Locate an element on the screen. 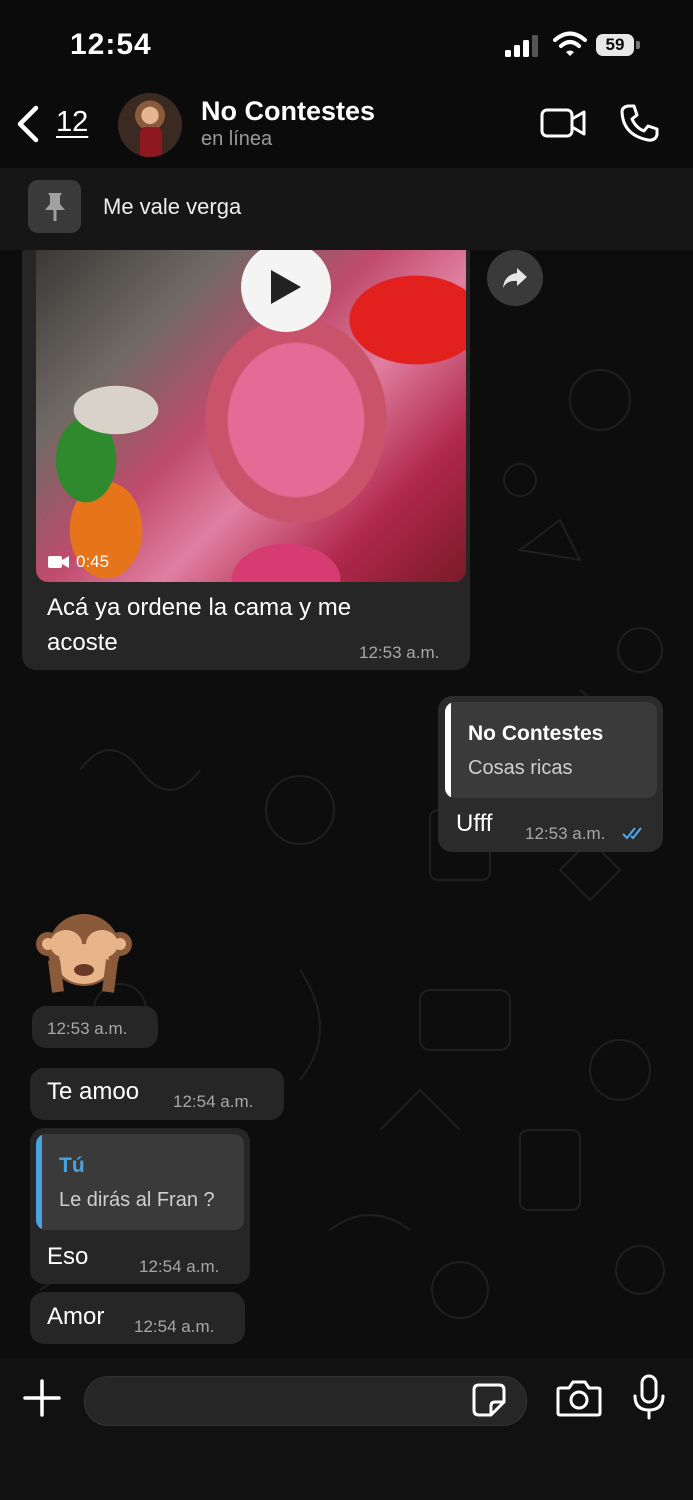 This screenshot has height=1500, width=693. pin-icon is located at coordinates (54, 206).